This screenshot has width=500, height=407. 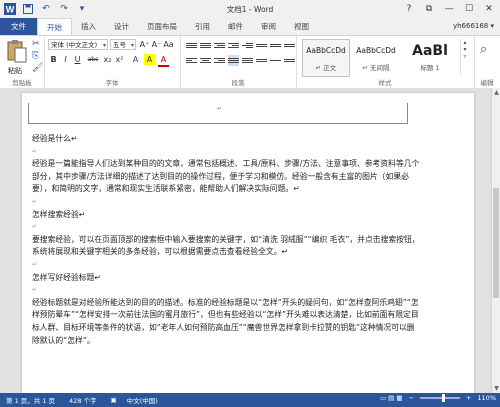 I want to click on tab-insert: 插入, so click(x=88, y=26).